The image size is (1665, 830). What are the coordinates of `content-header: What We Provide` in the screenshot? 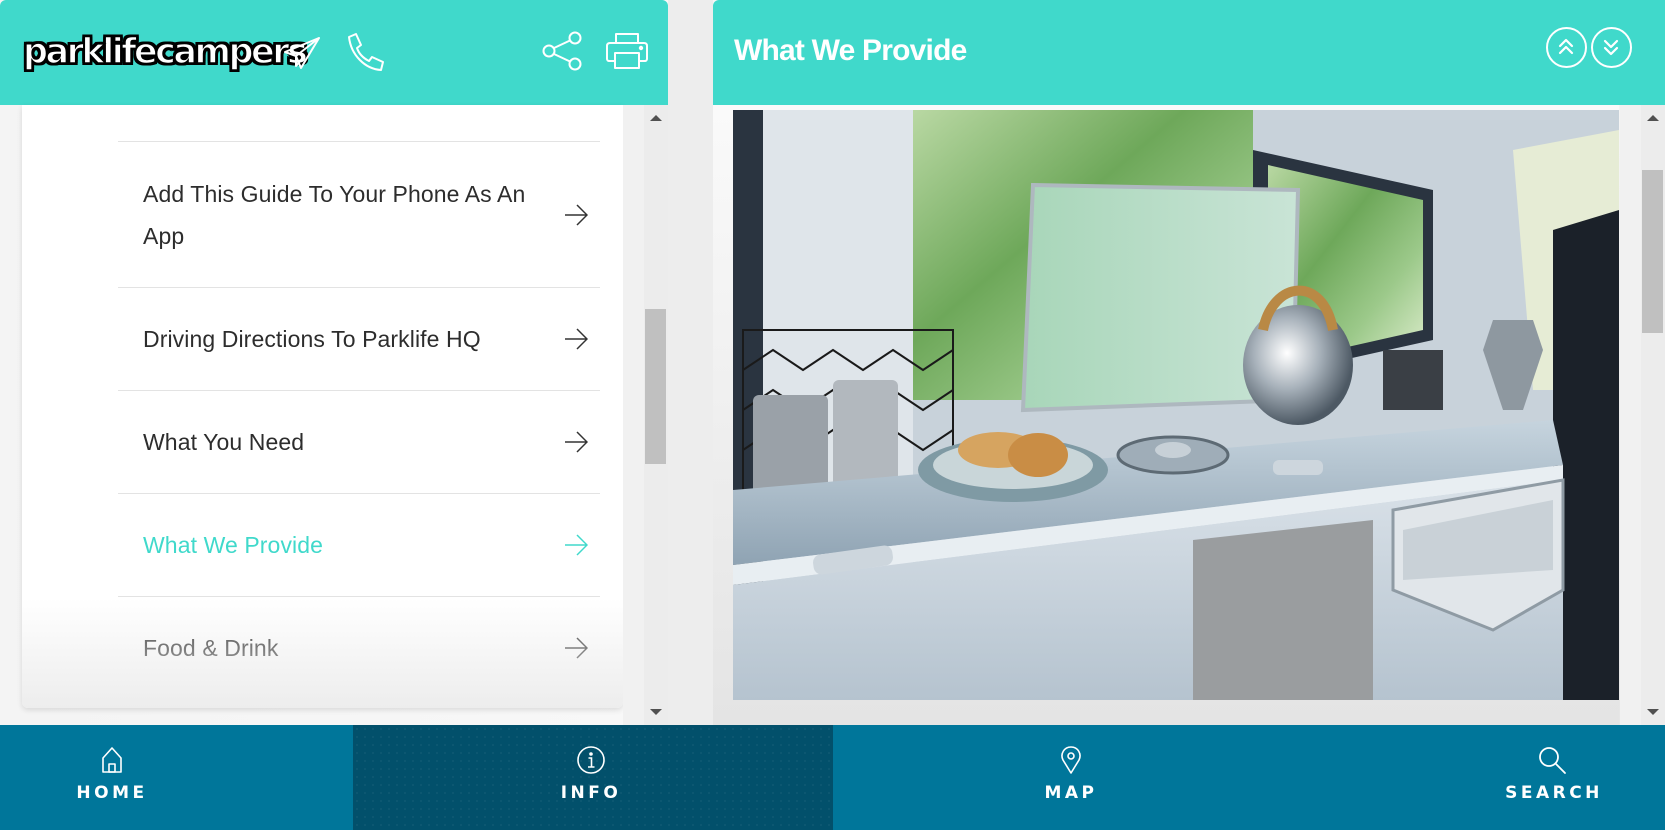 It's located at (1189, 52).